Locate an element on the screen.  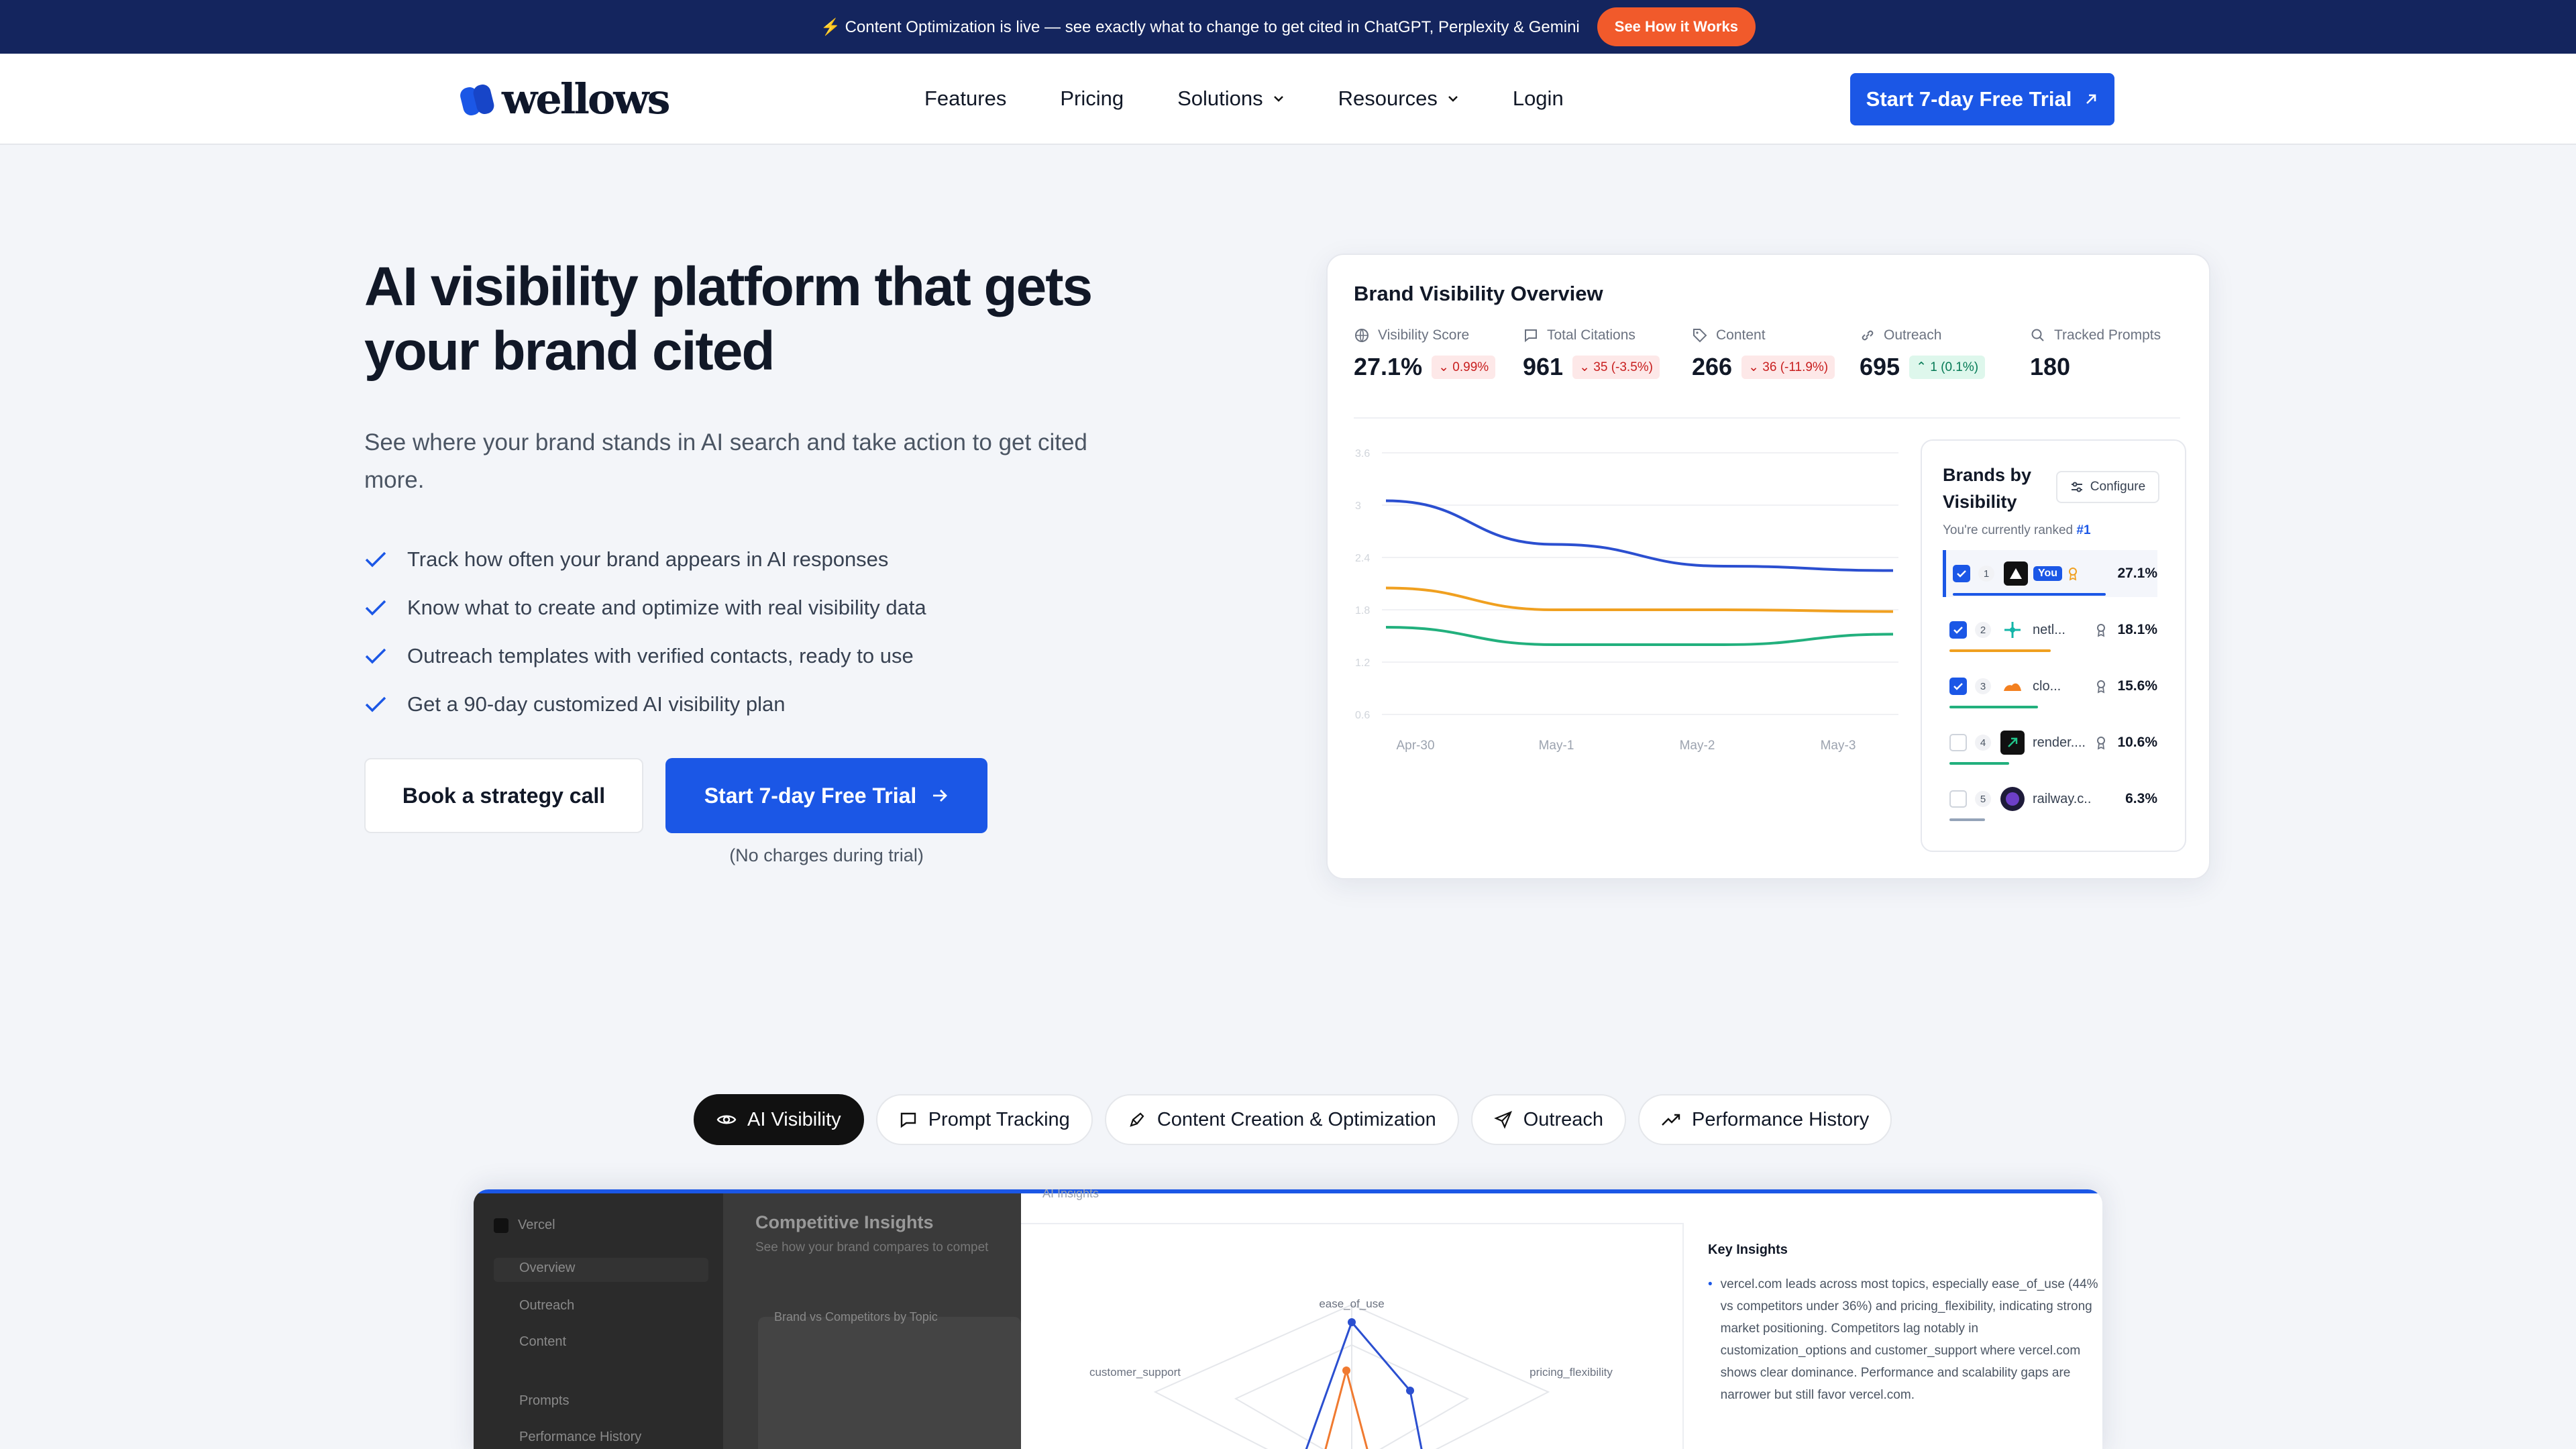
tab-content-creation: Content Creation & Optimization is located at coordinates (1281, 1119).